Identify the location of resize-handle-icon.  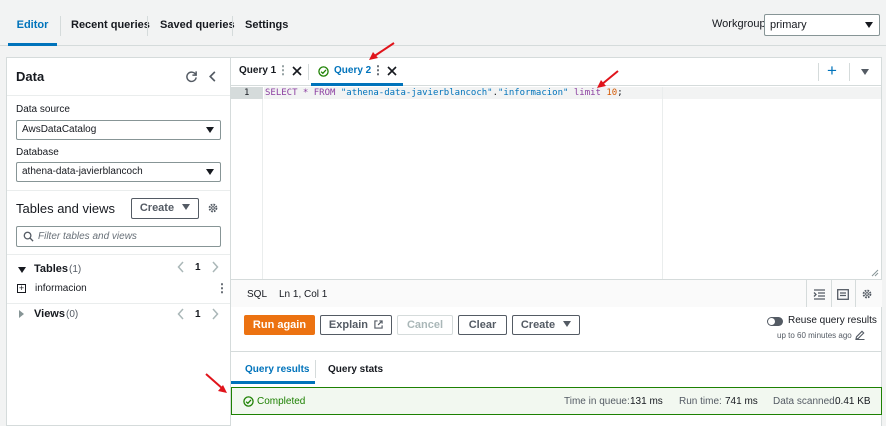
(875, 273).